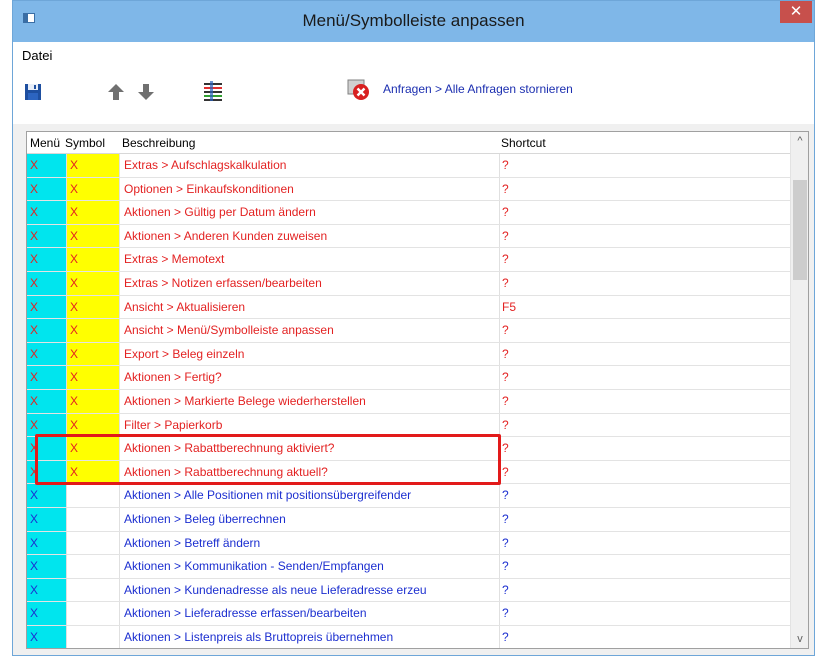 This screenshot has height=656, width=815. Describe the element at coordinates (212, 90) in the screenshot. I see `configure-icon` at that location.